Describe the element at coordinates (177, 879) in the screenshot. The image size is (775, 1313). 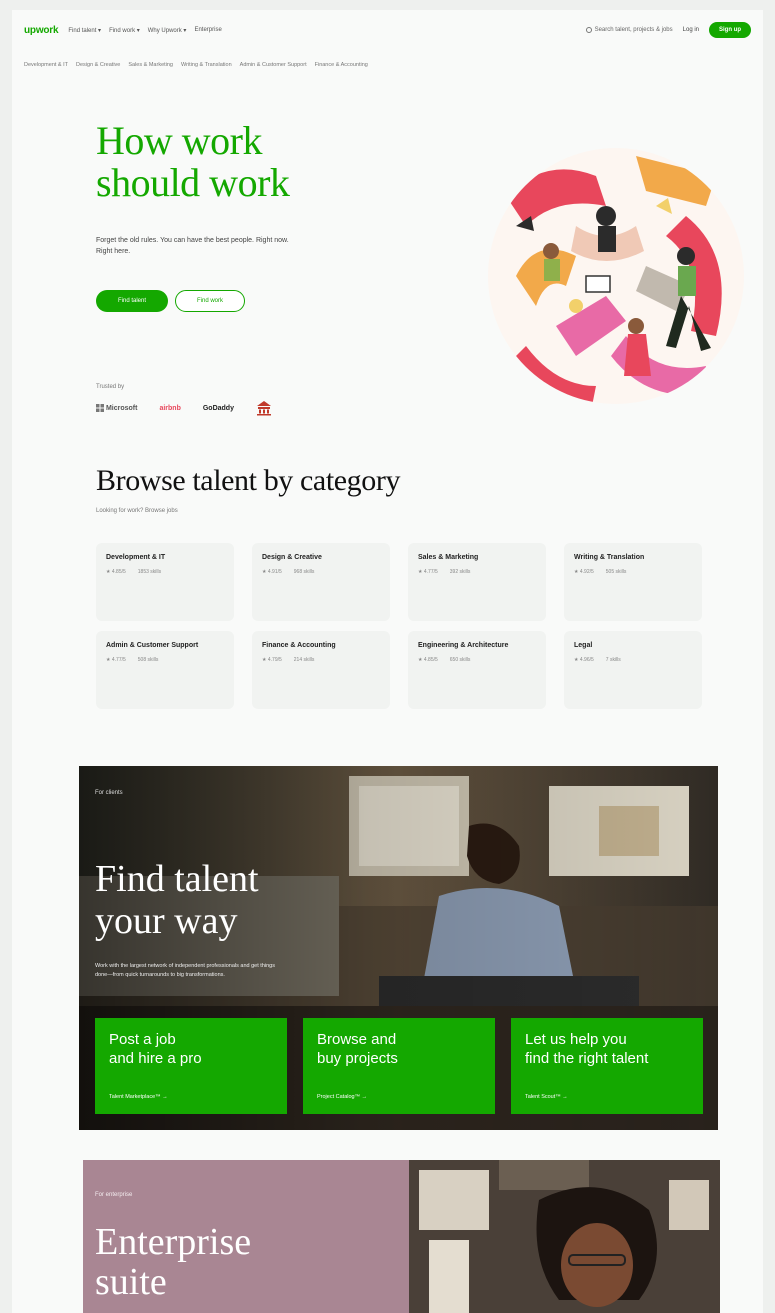
I see `find-title-line: Find talent` at that location.